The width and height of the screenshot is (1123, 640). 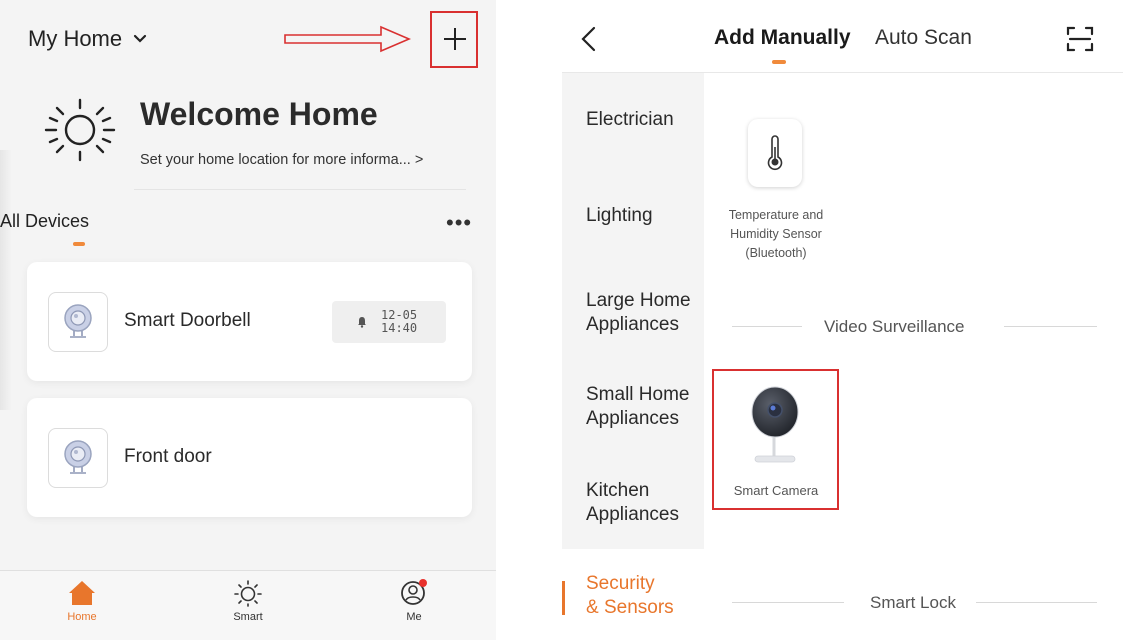 What do you see at coordinates (399, 328) in the screenshot?
I see `event-time: 14:40` at bounding box center [399, 328].